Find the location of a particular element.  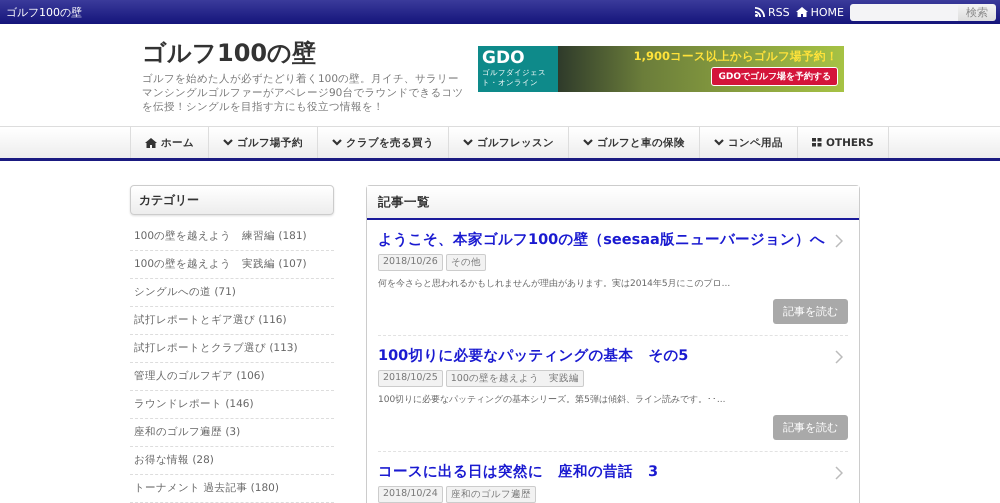

date-tag: 2018/10/25 is located at coordinates (410, 378).